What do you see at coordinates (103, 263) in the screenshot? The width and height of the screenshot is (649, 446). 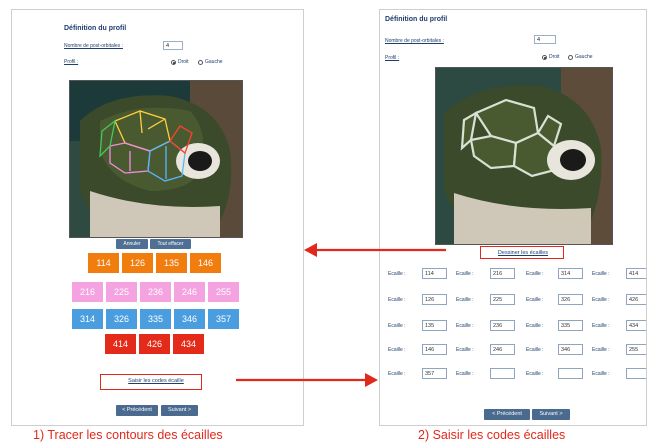 I see `scale-code-tile: 114` at bounding box center [103, 263].